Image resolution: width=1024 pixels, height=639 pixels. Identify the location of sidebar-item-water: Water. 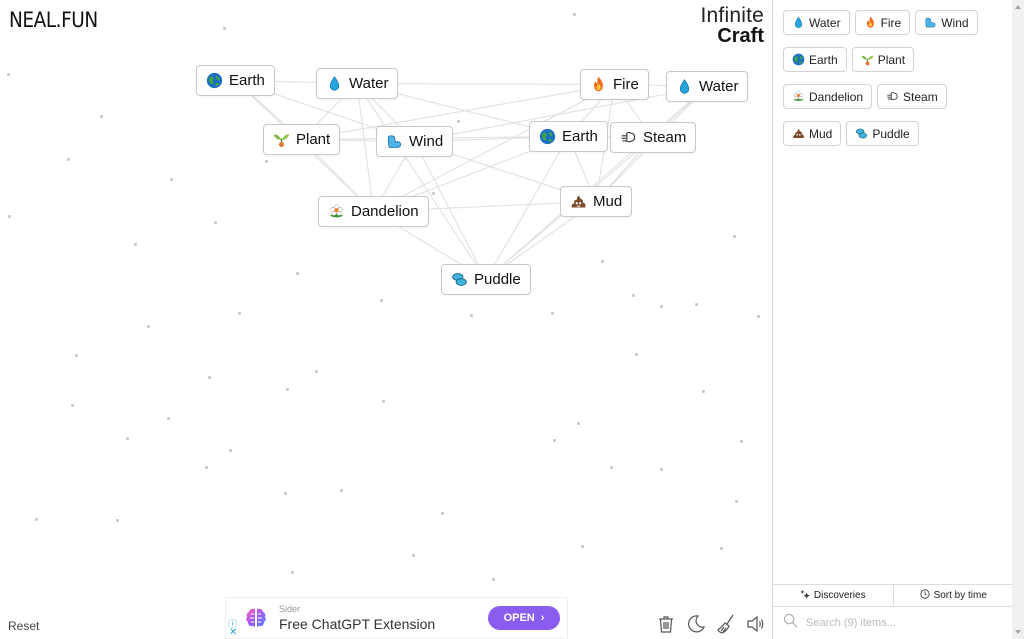
(816, 22).